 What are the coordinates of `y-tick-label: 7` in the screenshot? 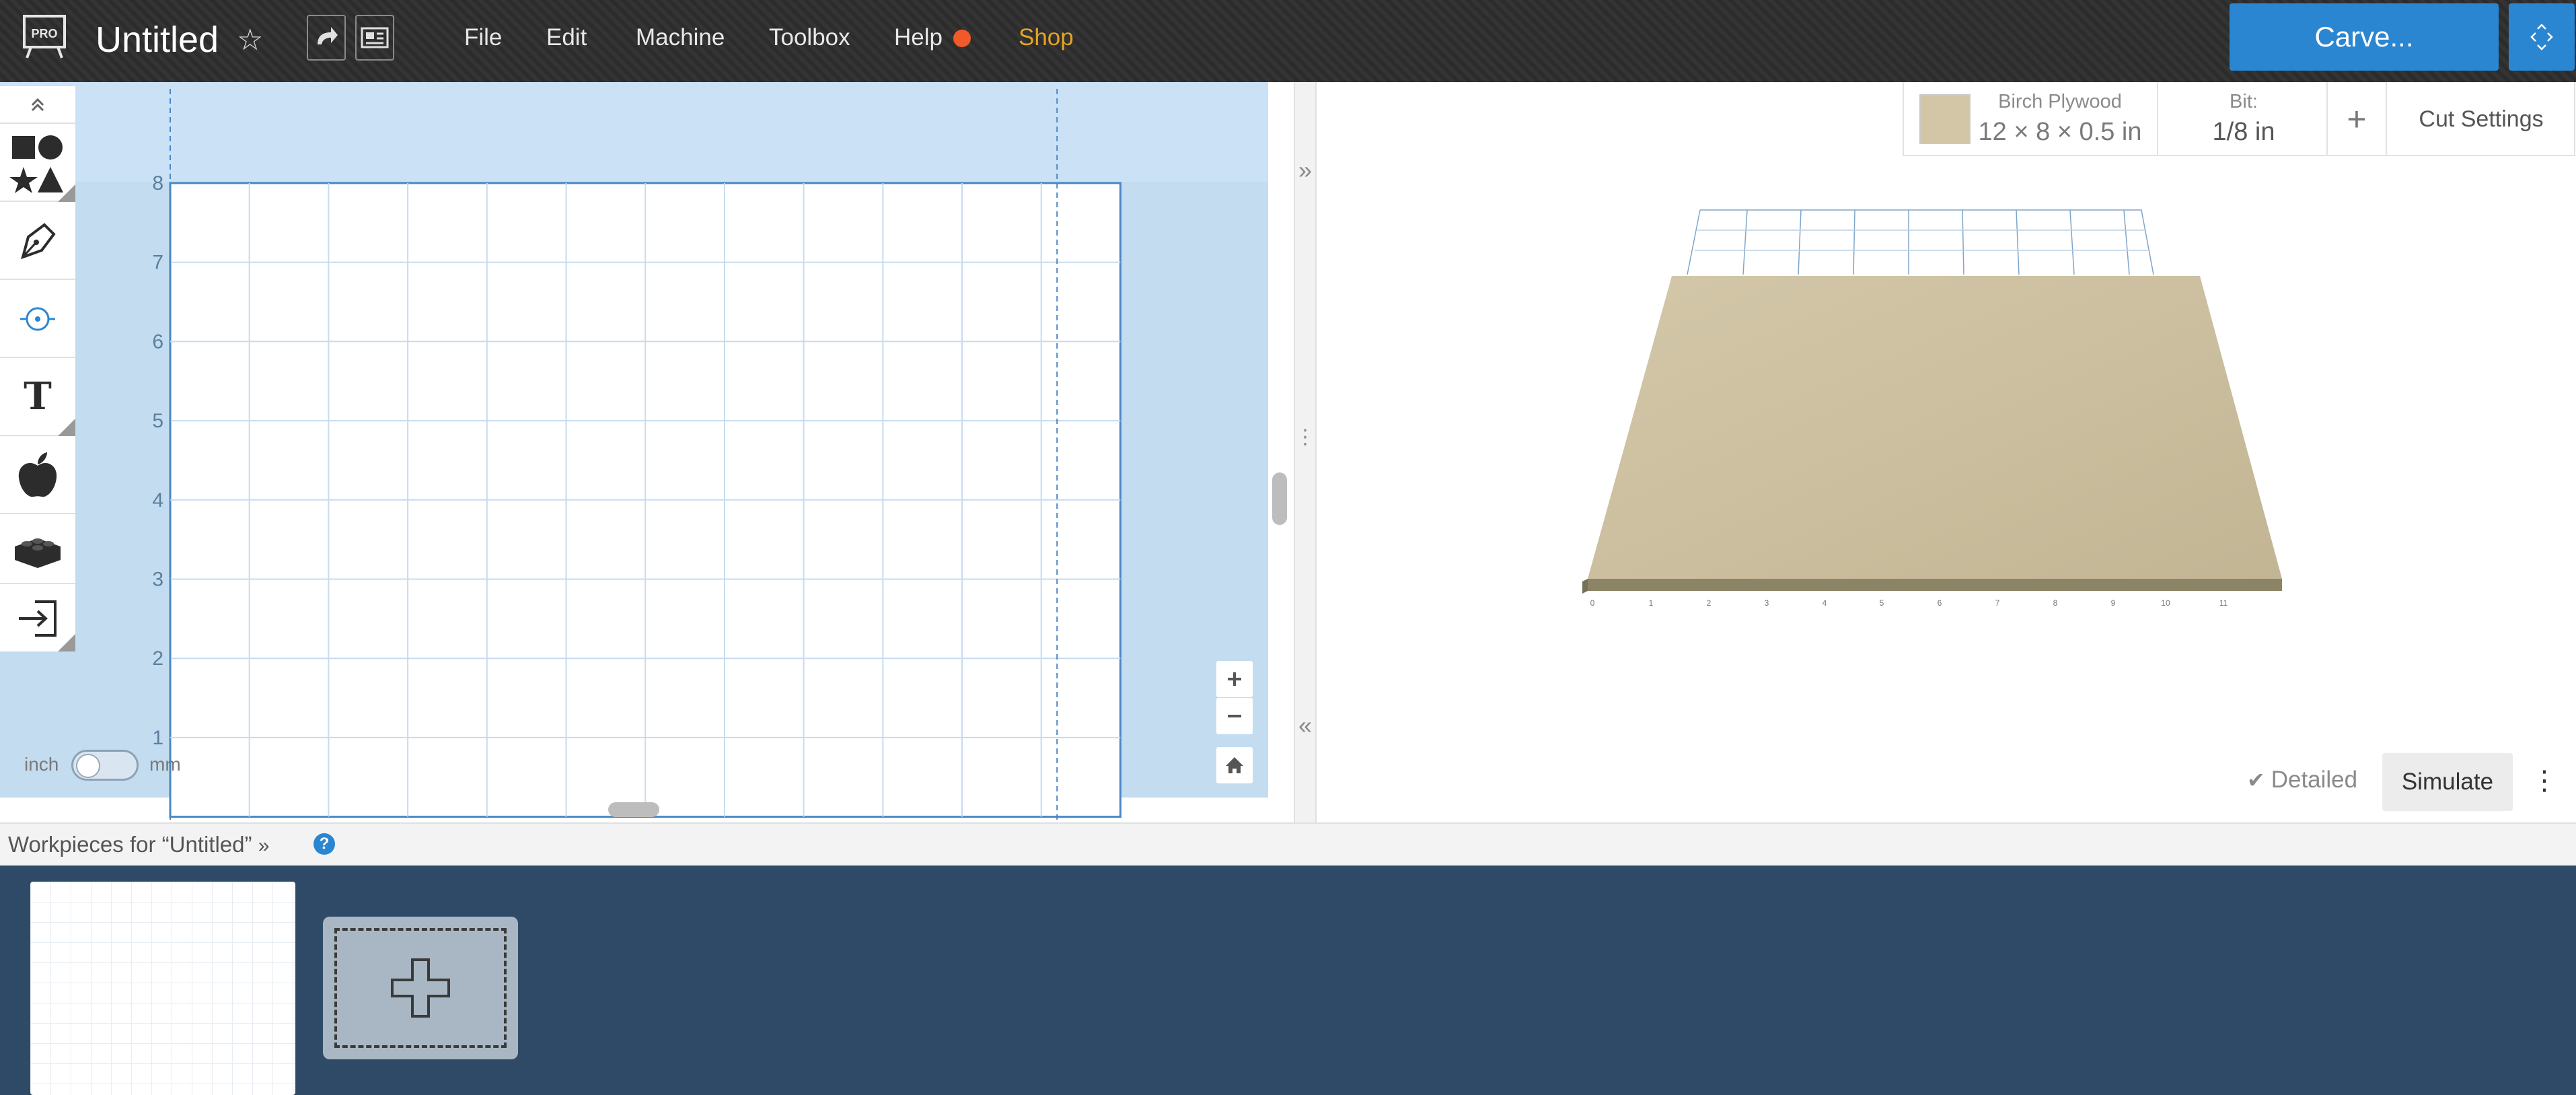 It's located at (157, 263).